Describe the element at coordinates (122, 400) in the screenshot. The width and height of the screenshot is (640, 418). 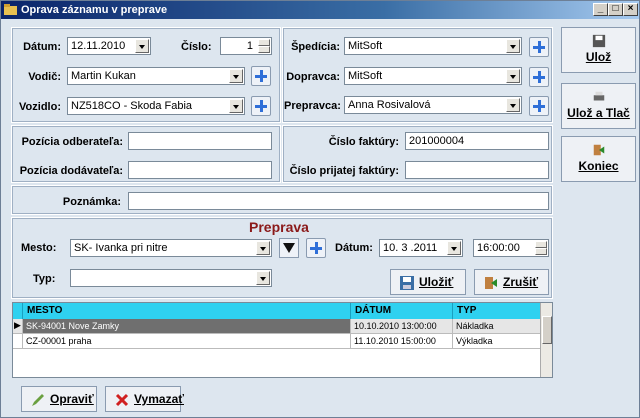
I see `delete-x-icon` at that location.